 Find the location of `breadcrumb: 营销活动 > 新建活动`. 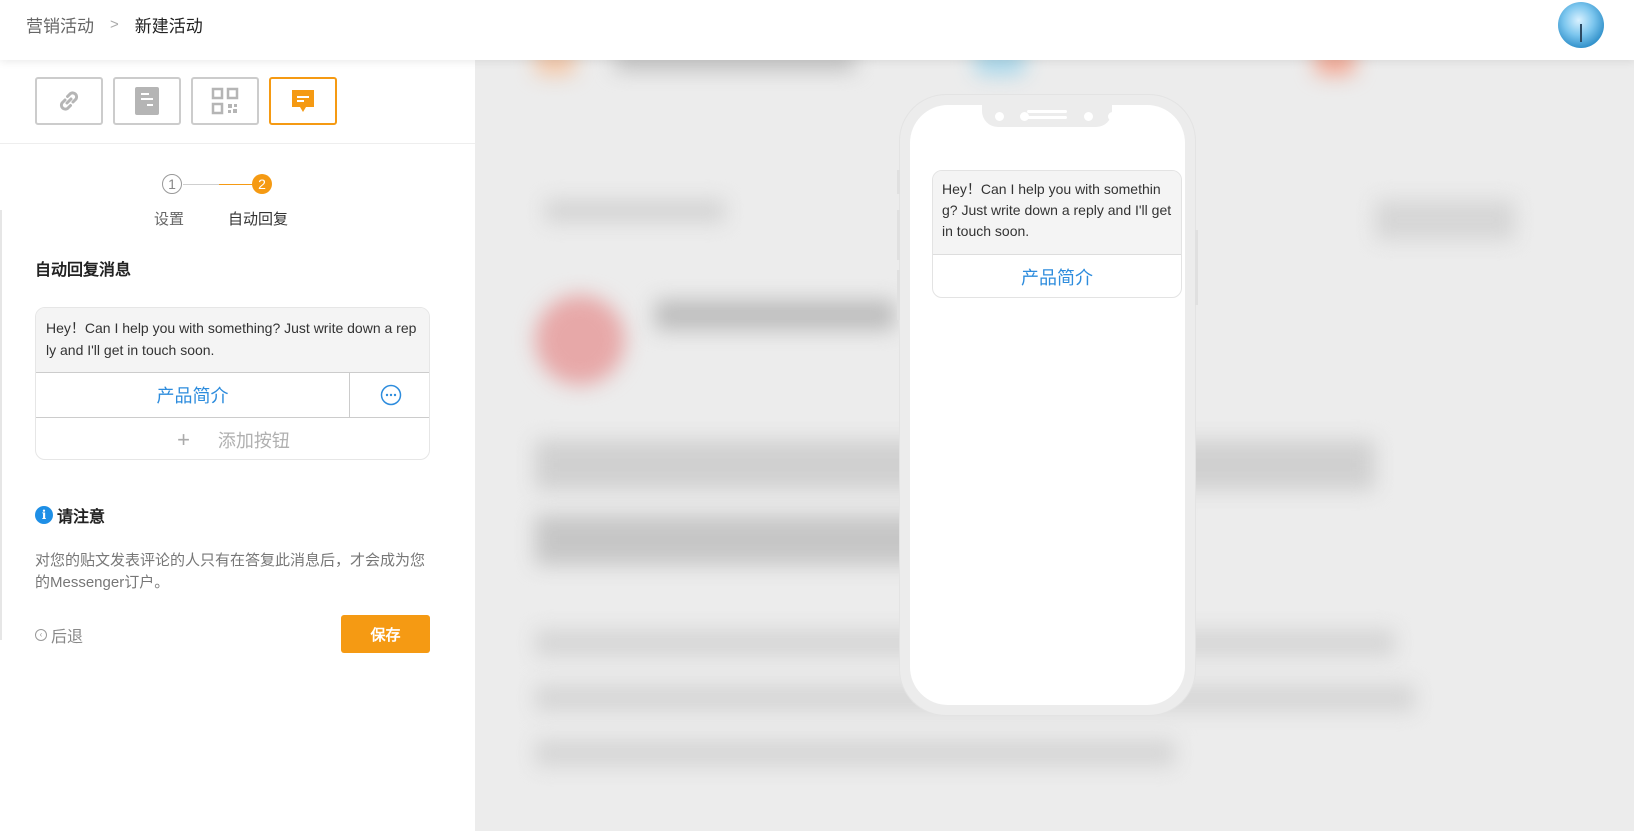

breadcrumb: 营销活动 > 新建活动 is located at coordinates (114, 24).